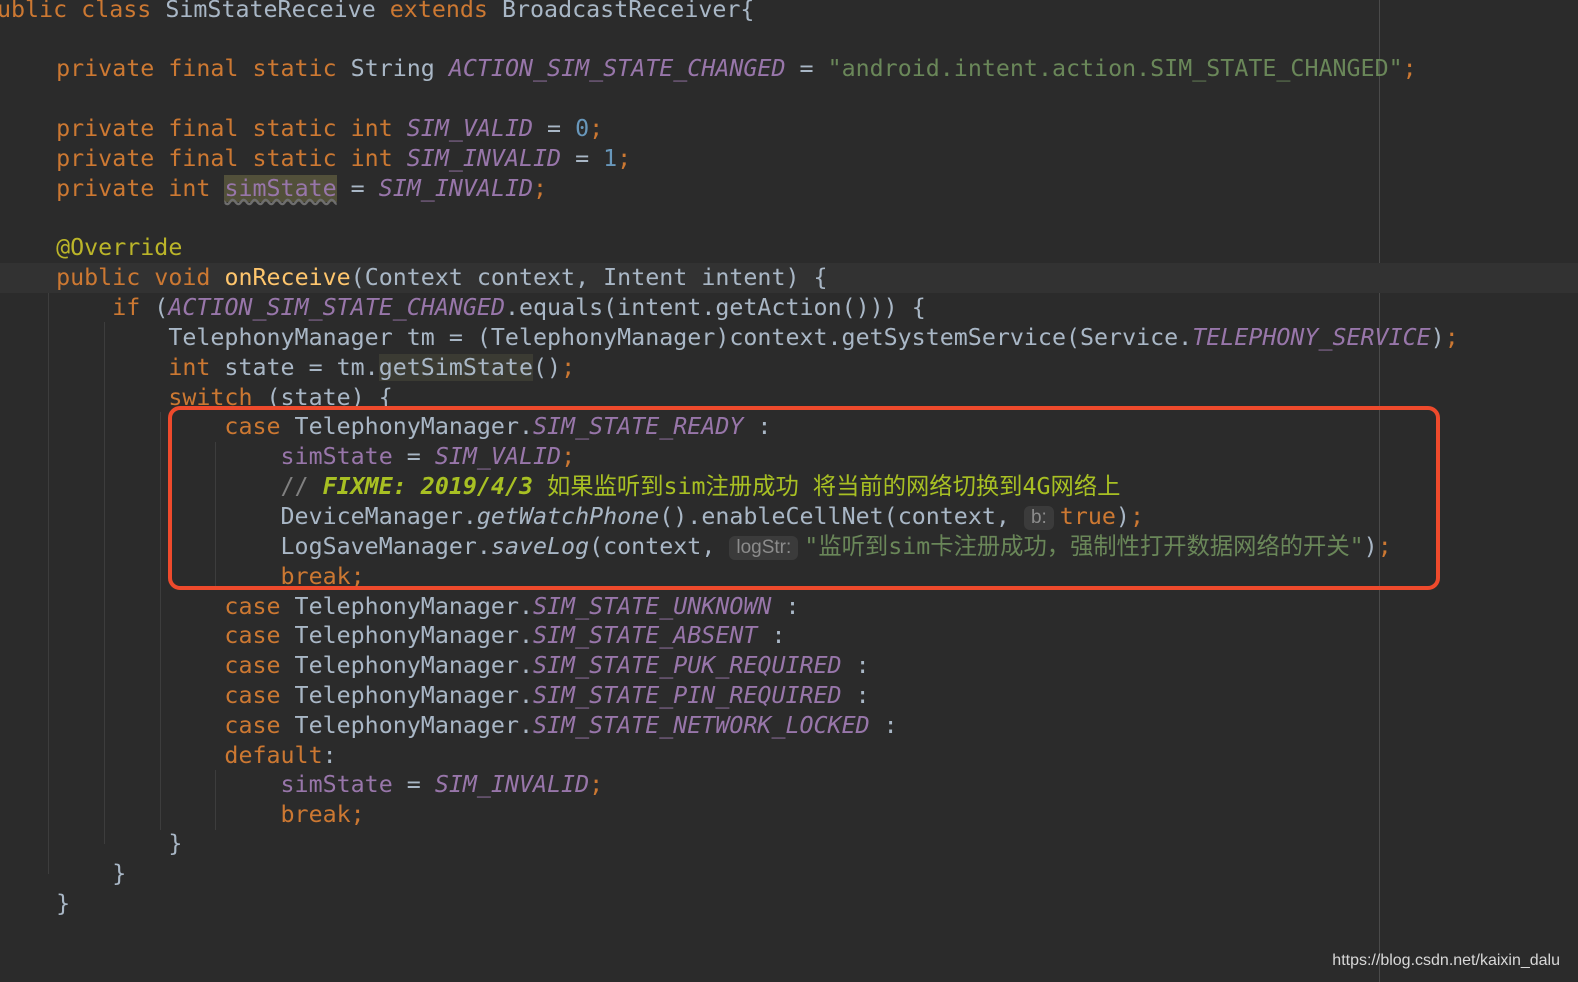 This screenshot has height=982, width=1578. Describe the element at coordinates (484, 158) in the screenshot. I see `constant-name: SIM_INVALID` at that location.